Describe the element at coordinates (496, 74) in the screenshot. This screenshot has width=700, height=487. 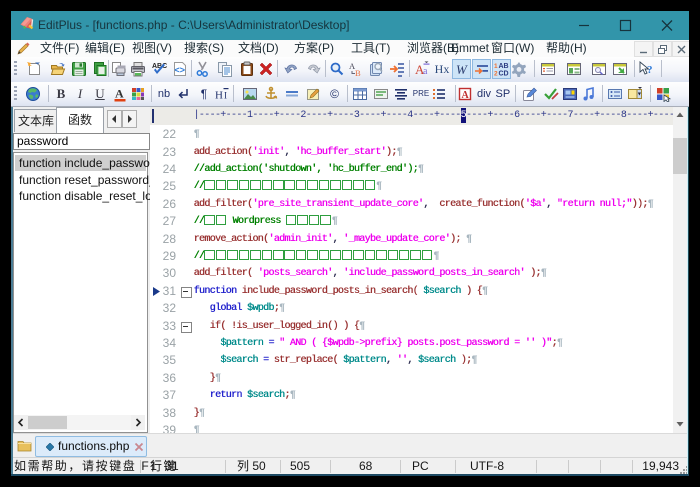
I see `svg-text: 2` at that location.